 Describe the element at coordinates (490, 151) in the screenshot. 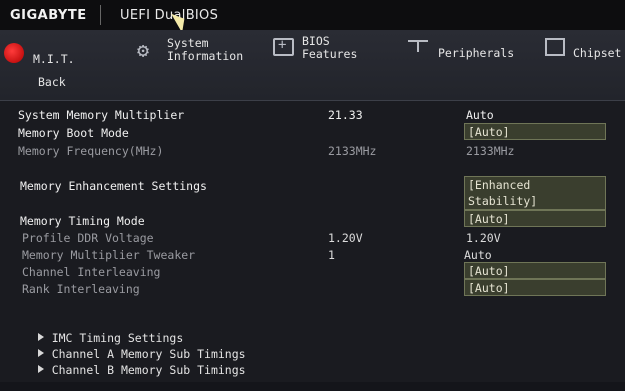

I see `setting-value: 2133MHz` at that location.